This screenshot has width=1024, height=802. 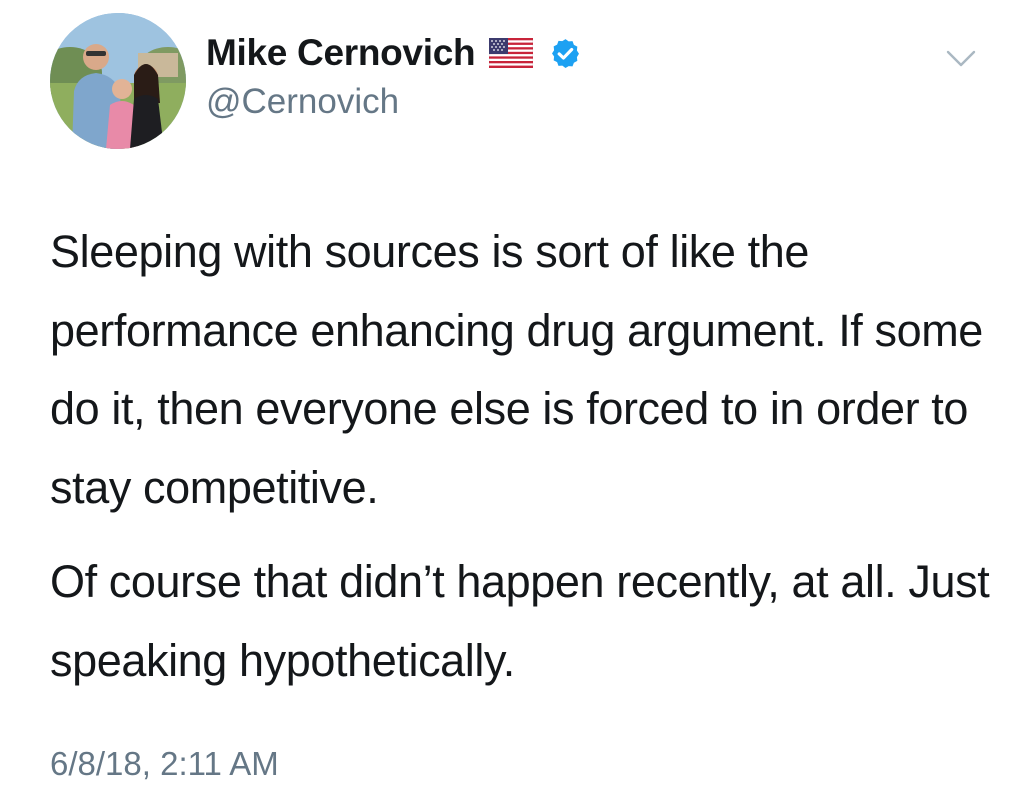 What do you see at coordinates (961, 59) in the screenshot?
I see `chevron-down-icon` at bounding box center [961, 59].